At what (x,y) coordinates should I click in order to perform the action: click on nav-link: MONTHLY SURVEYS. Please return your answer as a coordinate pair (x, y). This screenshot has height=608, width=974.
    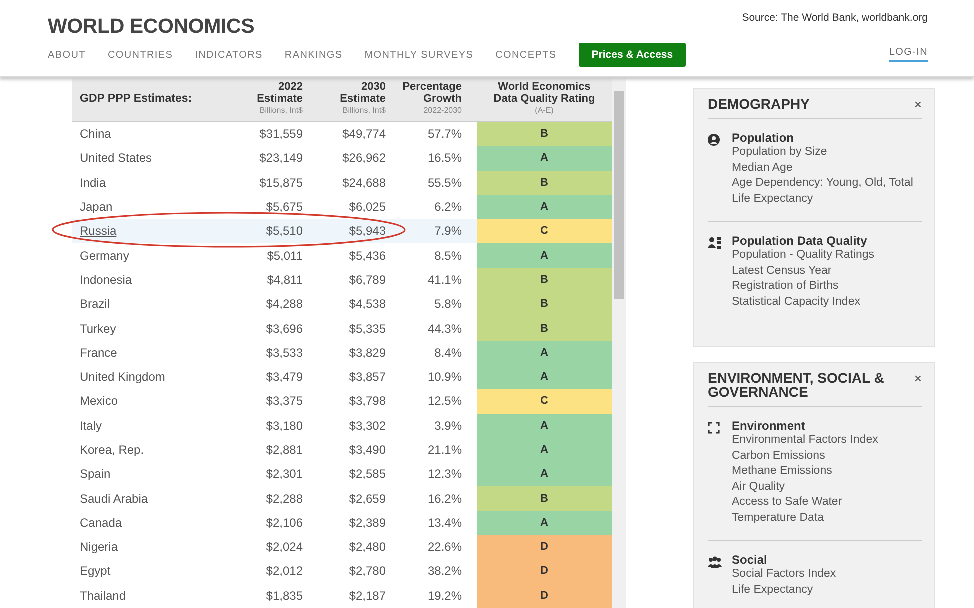
    Looking at the image, I should click on (419, 55).